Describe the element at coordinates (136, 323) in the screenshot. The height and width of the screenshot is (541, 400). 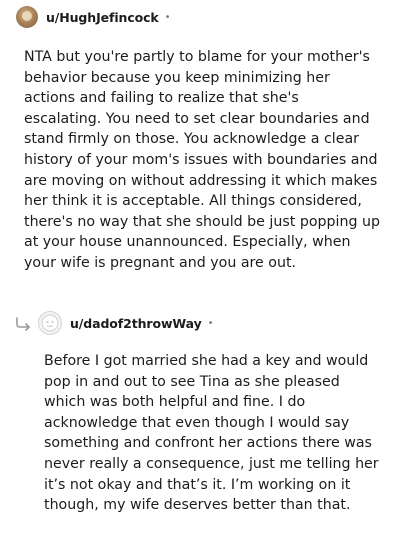
I see `comment-author-link: u/dadof2throwWay` at that location.